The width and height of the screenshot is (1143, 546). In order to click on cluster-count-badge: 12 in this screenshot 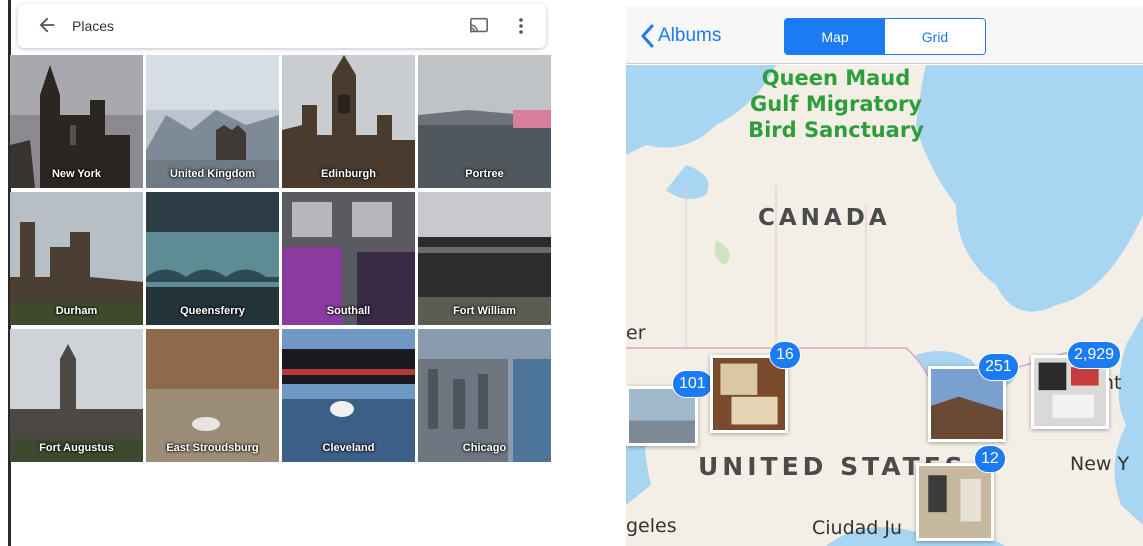, I will do `click(990, 459)`.